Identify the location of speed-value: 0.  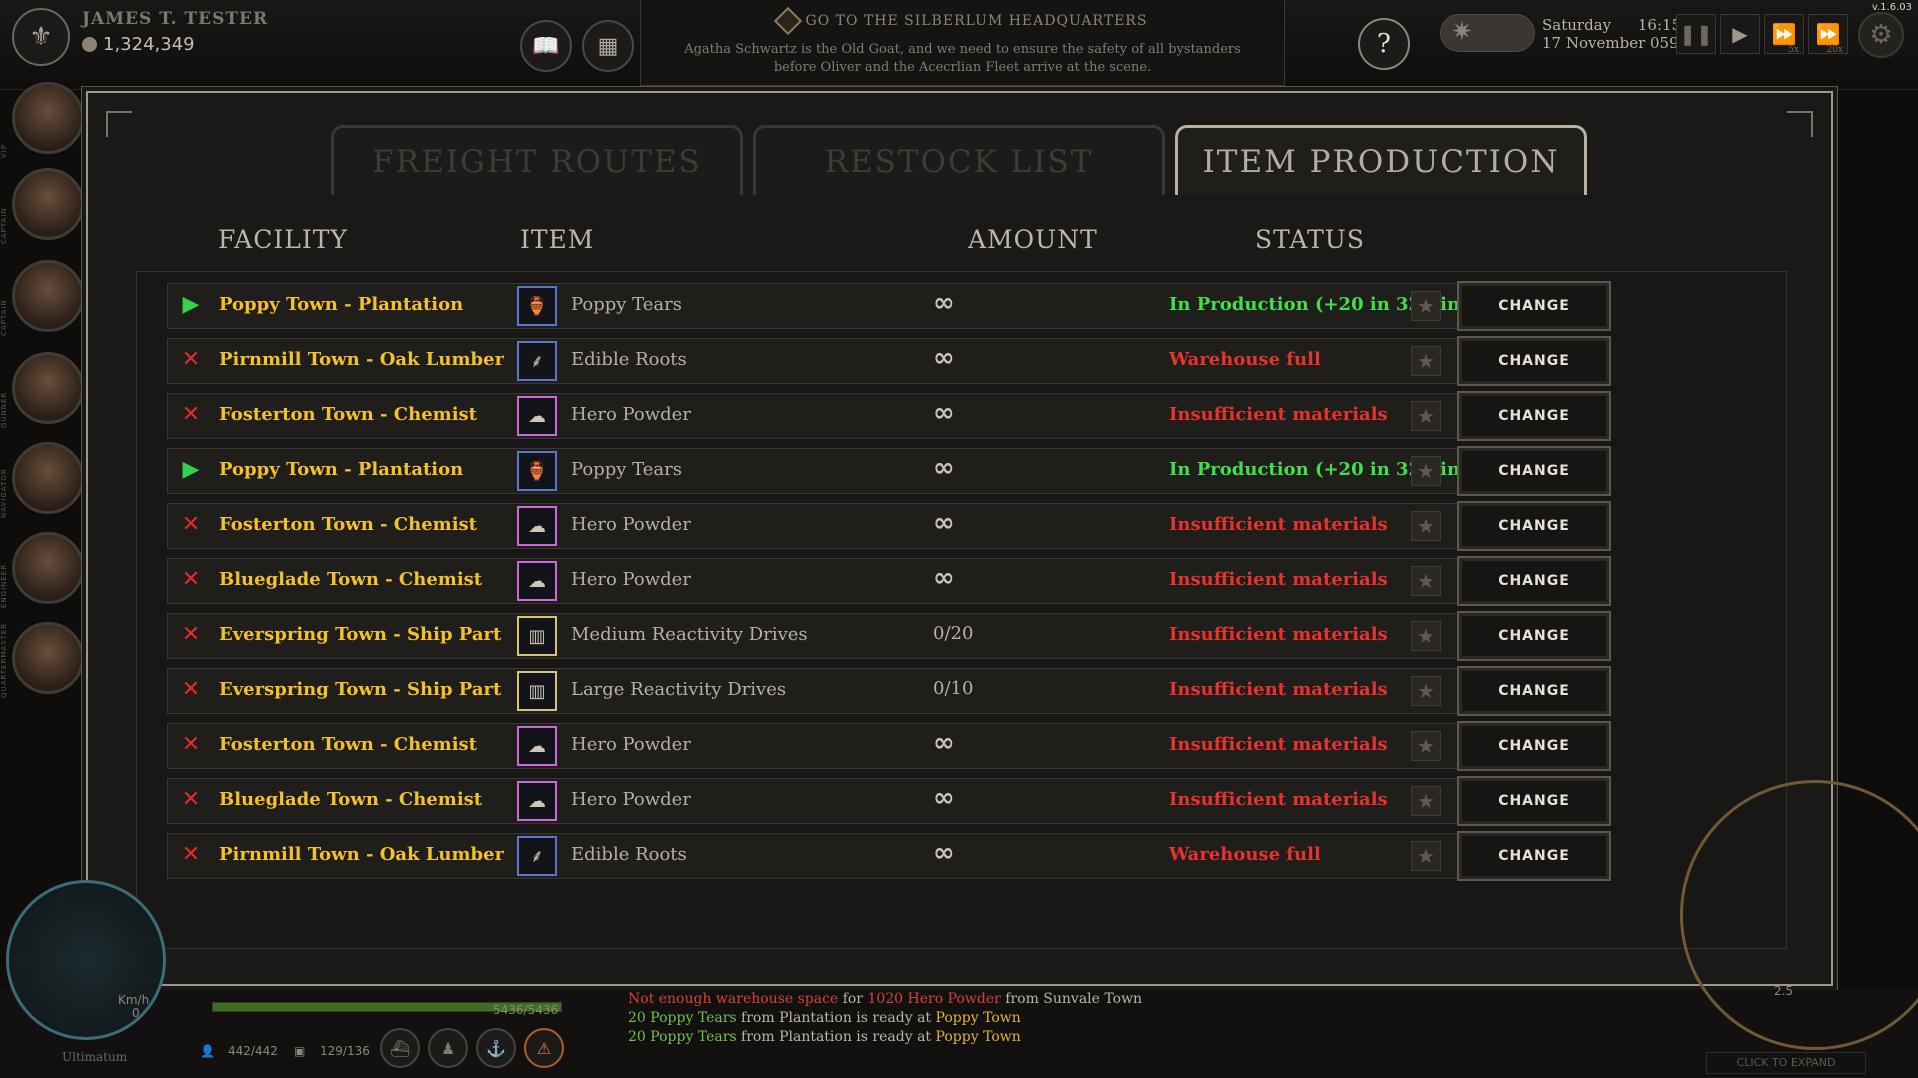
(136, 1013).